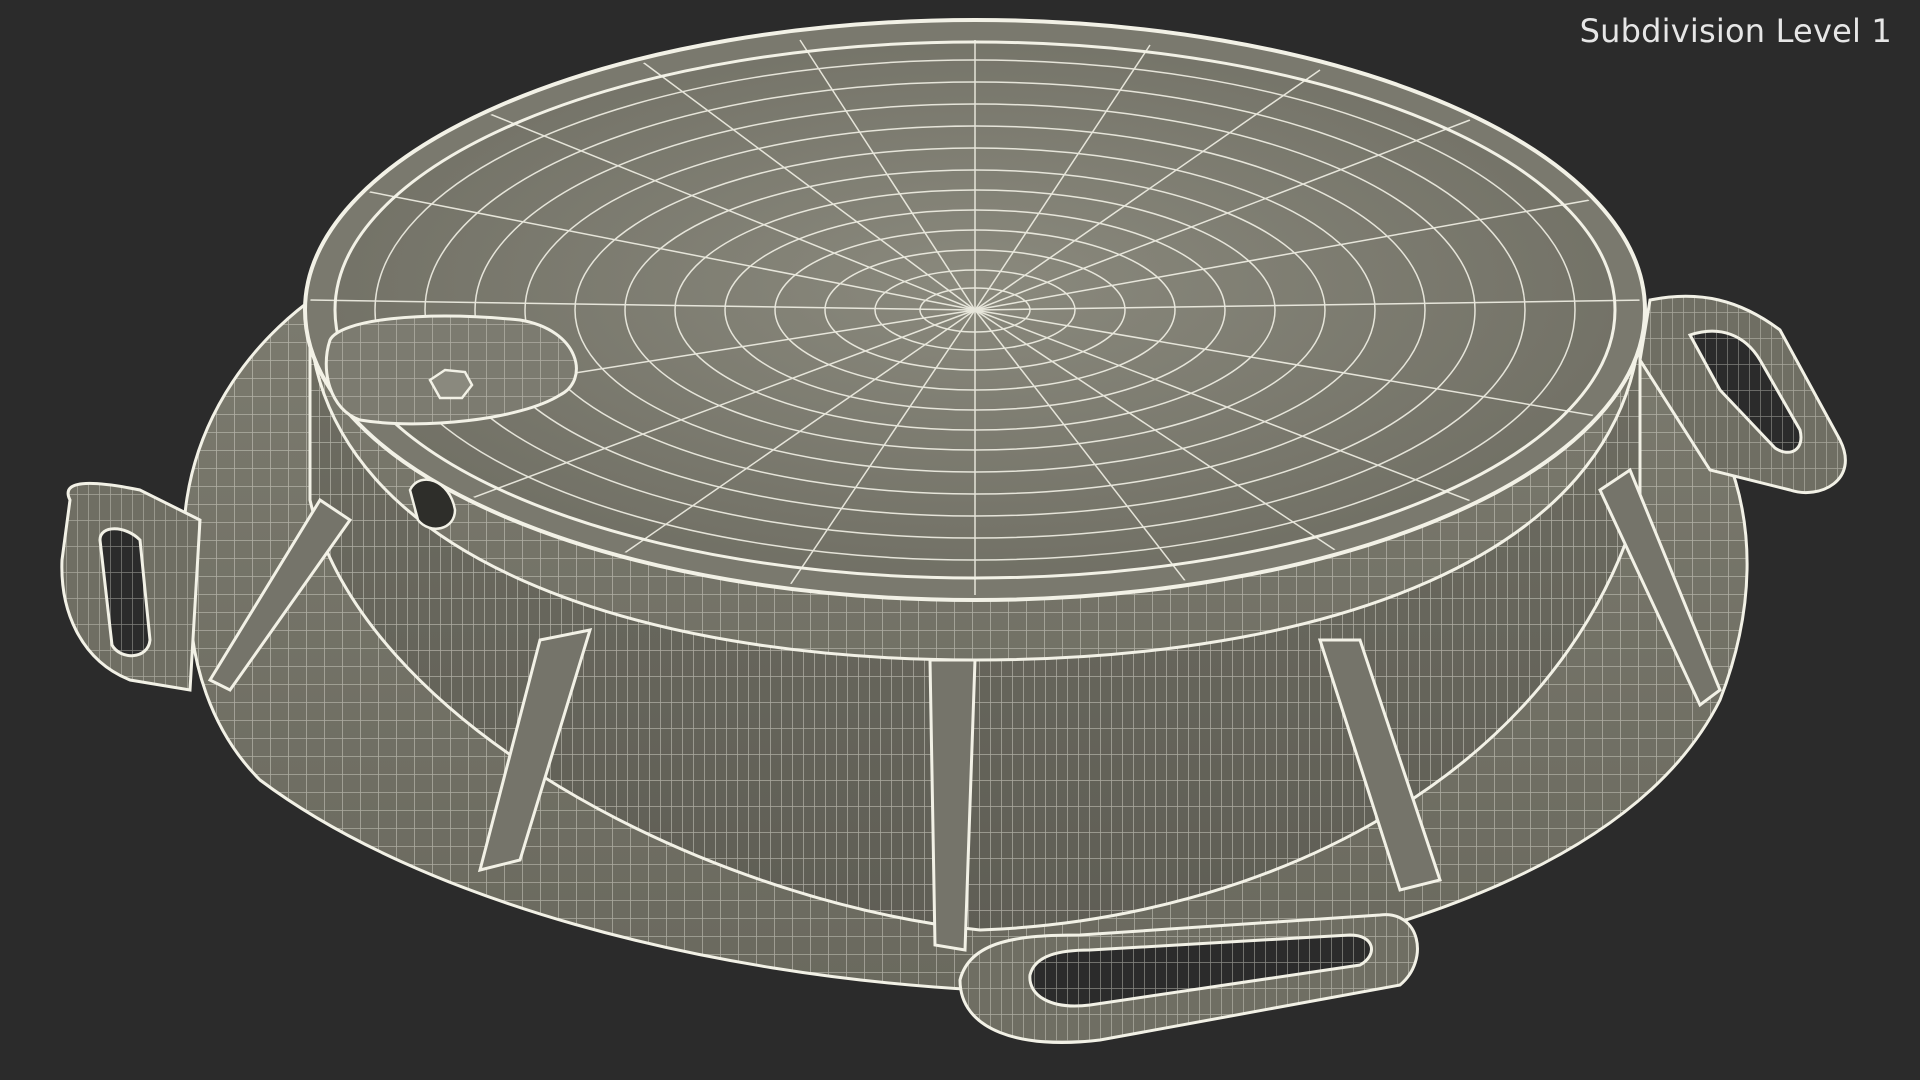 This screenshot has width=1920, height=1080. I want to click on left-handle, so click(131, 587).